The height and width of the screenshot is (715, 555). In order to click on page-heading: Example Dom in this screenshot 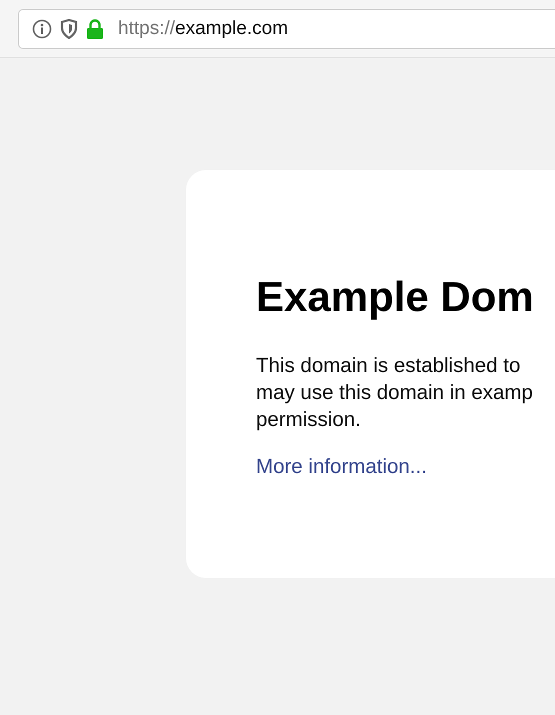, I will do `click(395, 297)`.